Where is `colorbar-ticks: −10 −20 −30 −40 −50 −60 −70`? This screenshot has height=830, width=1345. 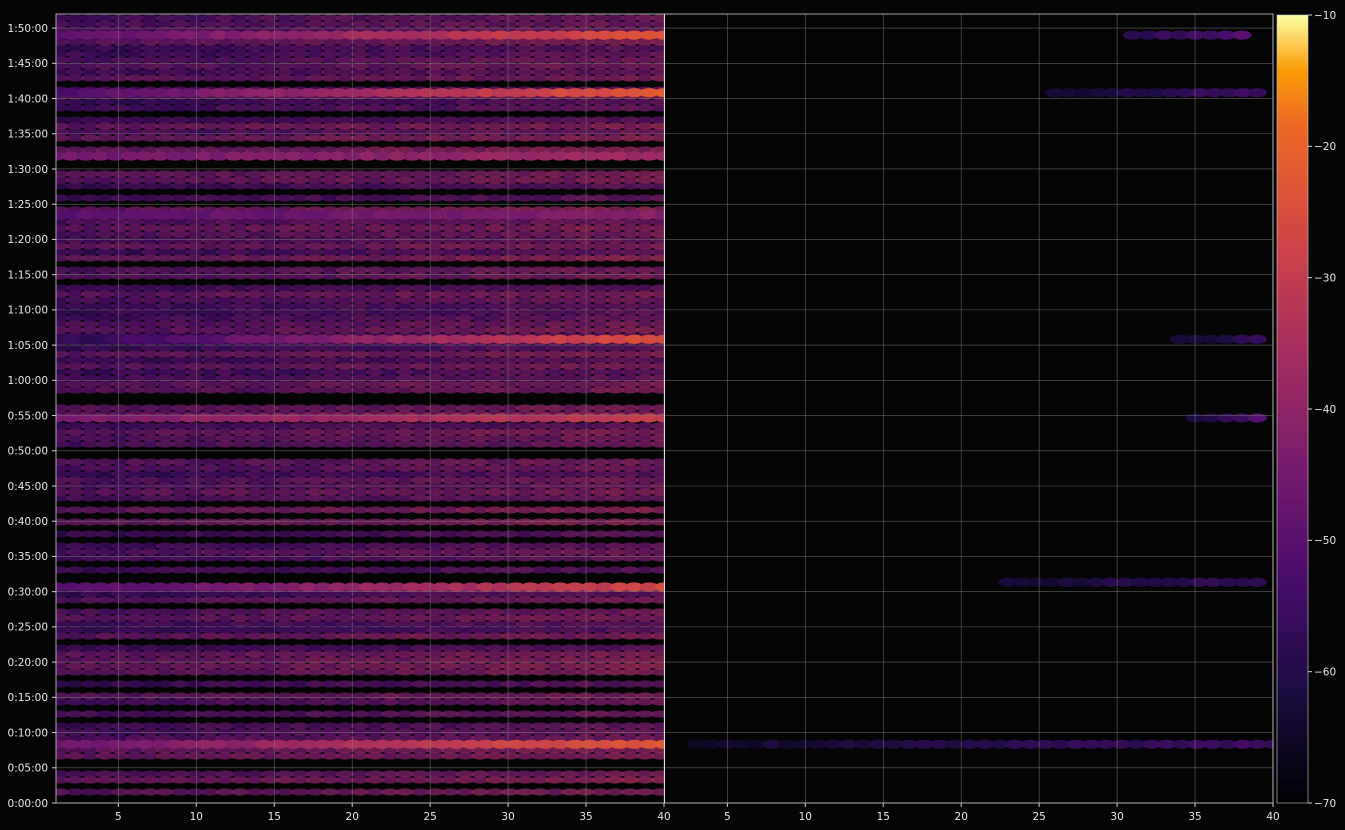
colorbar-ticks: −10 −20 −30 −40 −50 −60 −70 is located at coordinates (1322, 410).